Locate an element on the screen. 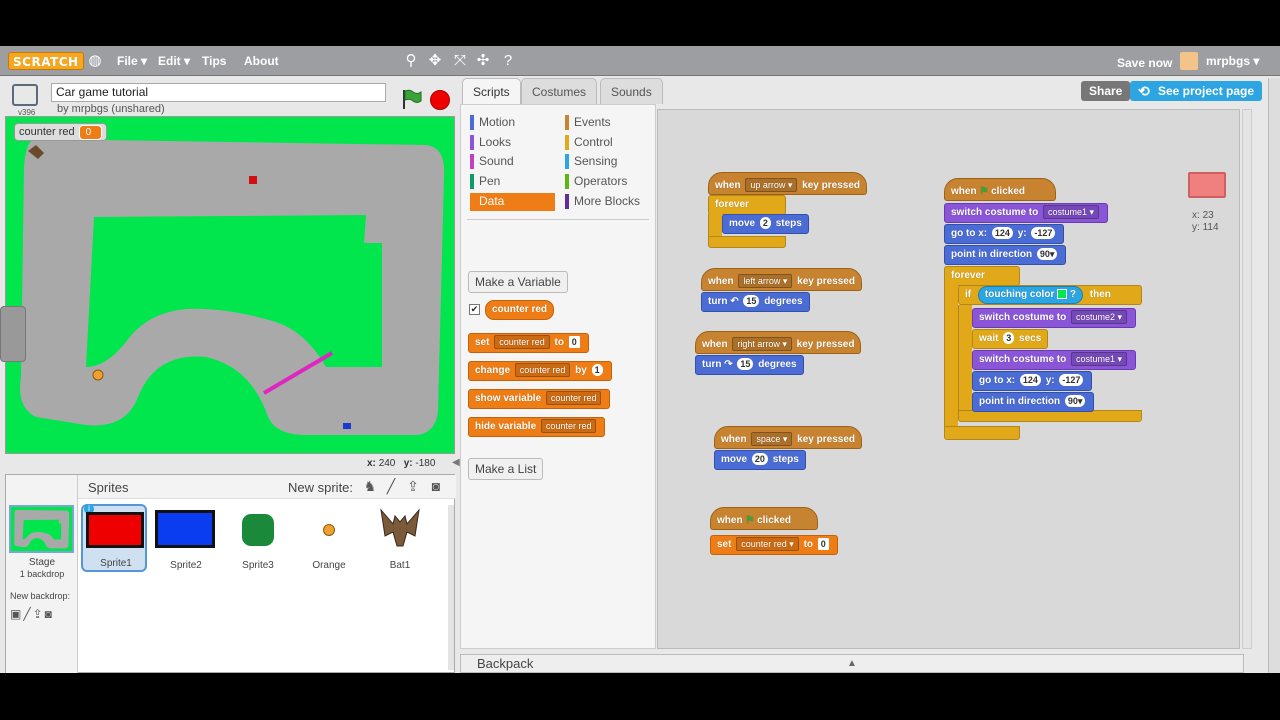 The width and height of the screenshot is (1280, 720). paint-backdrop-icon: ▣ is located at coordinates (16, 614).